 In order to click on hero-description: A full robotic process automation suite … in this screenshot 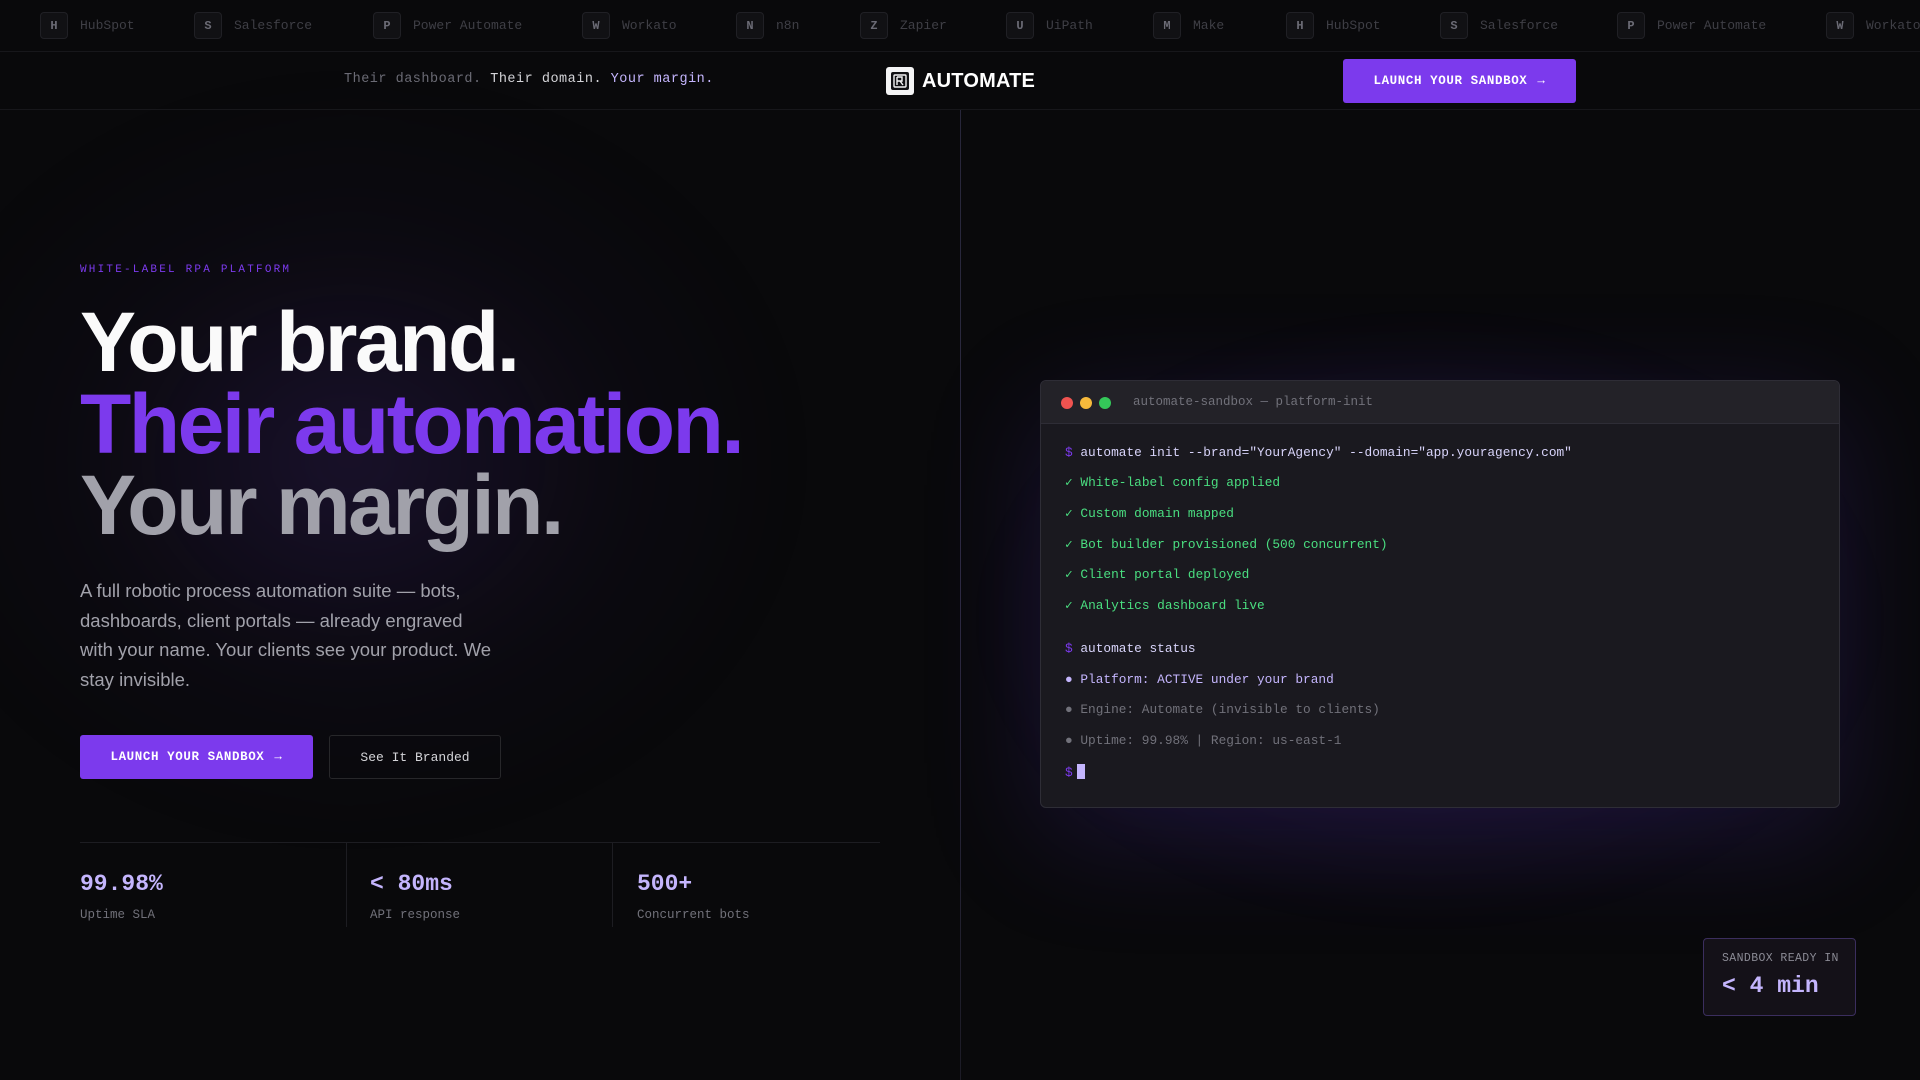, I will do `click(285, 635)`.